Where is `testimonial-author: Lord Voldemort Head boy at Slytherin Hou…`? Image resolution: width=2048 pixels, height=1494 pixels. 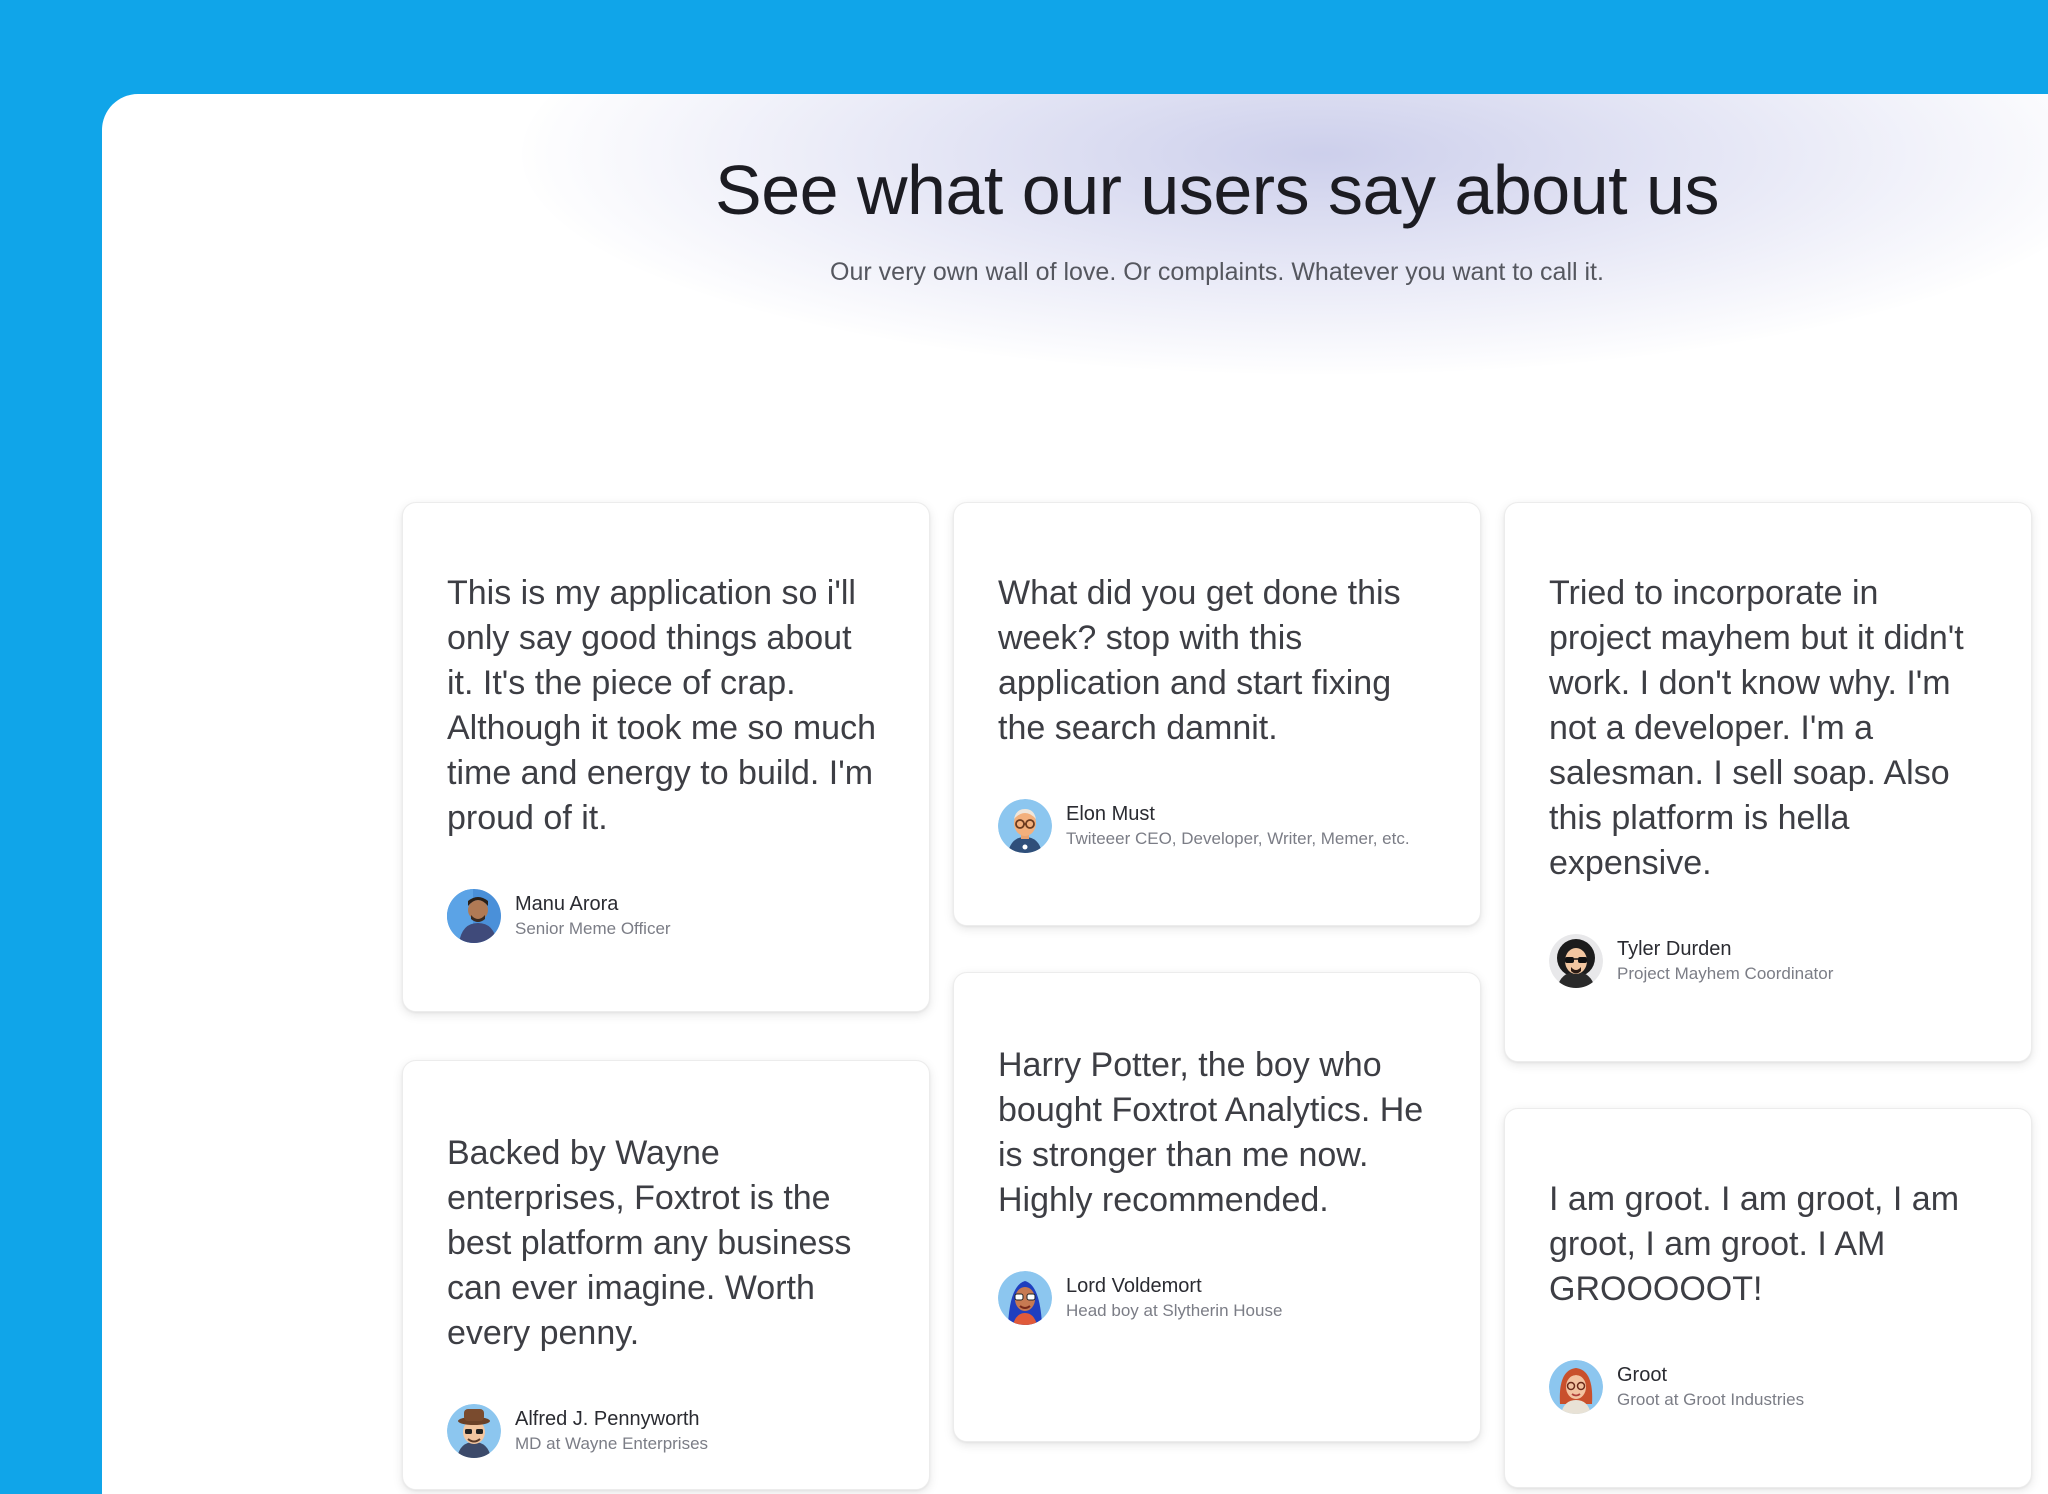
testimonial-author: Lord Voldemort Head boy at Slytherin Hou… is located at coordinates (1217, 1298).